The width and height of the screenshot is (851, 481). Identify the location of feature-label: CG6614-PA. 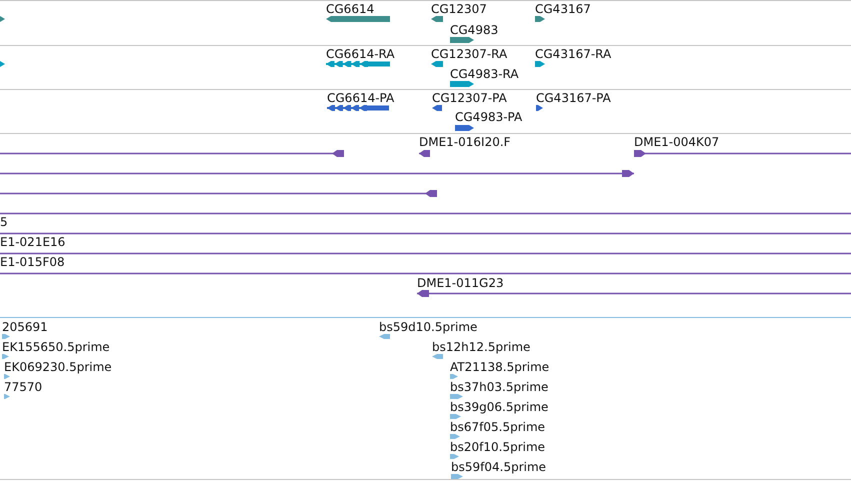
(360, 98).